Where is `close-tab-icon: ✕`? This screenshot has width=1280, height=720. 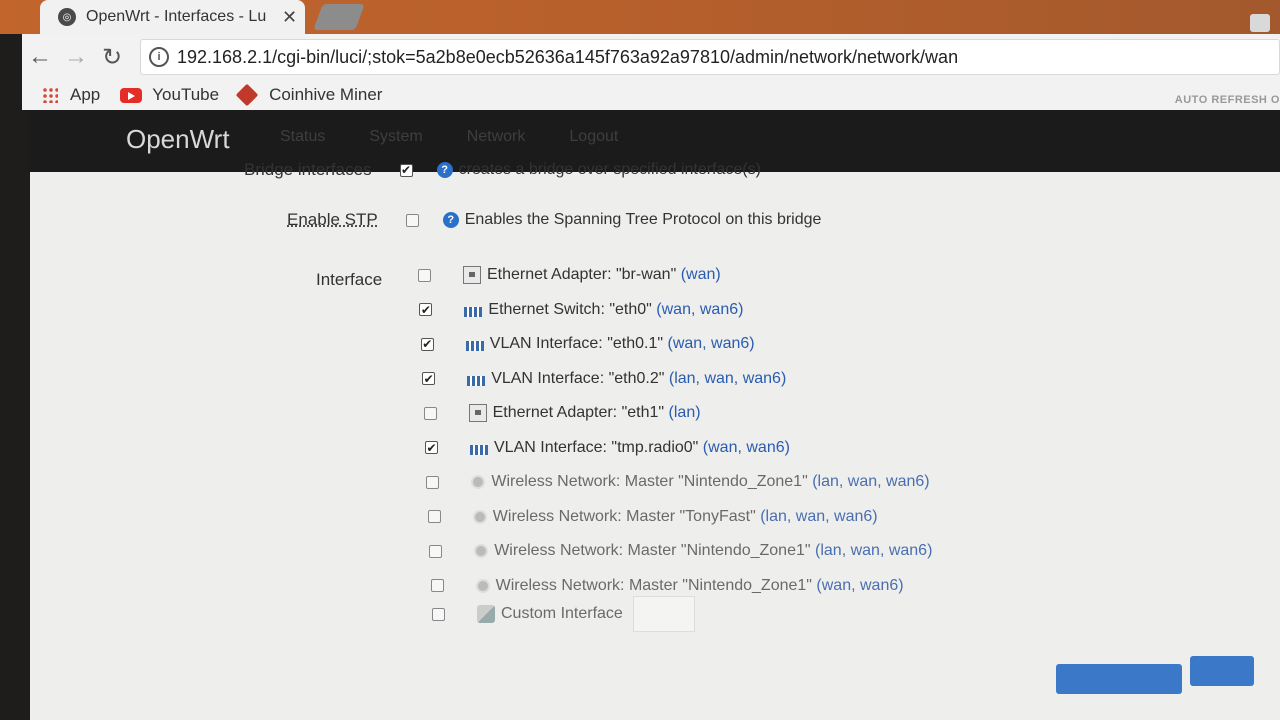 close-tab-icon: ✕ is located at coordinates (289, 17).